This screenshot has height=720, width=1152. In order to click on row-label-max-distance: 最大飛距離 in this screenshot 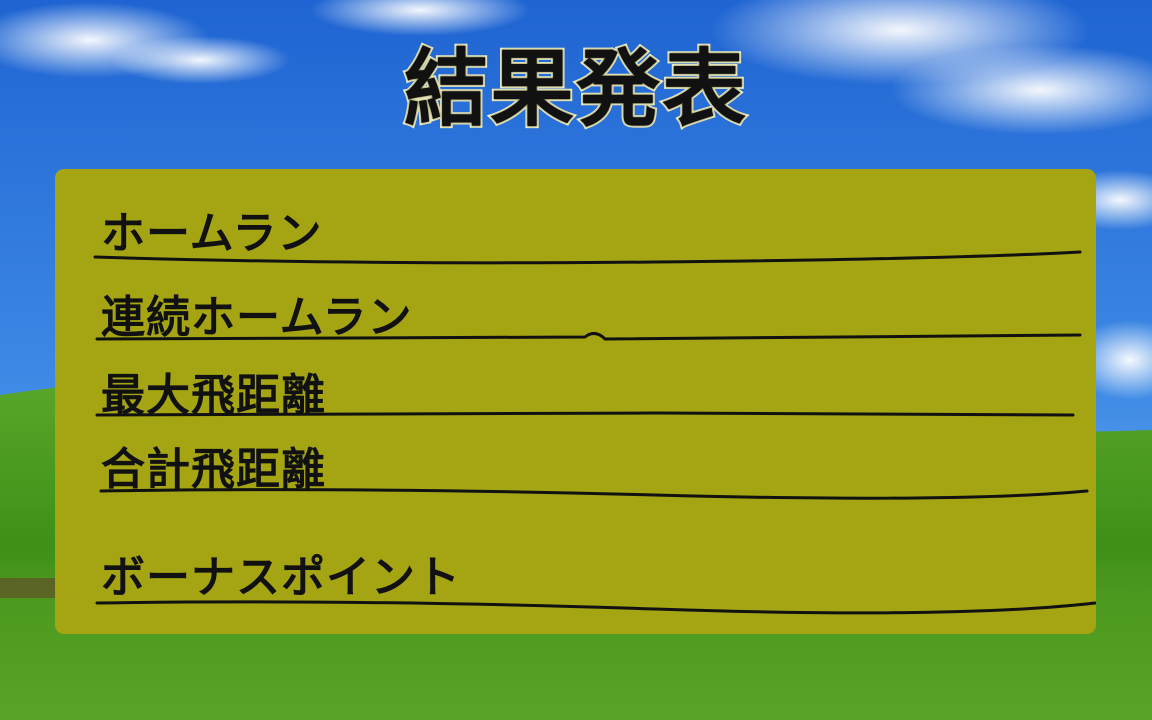, I will do `click(213, 395)`.